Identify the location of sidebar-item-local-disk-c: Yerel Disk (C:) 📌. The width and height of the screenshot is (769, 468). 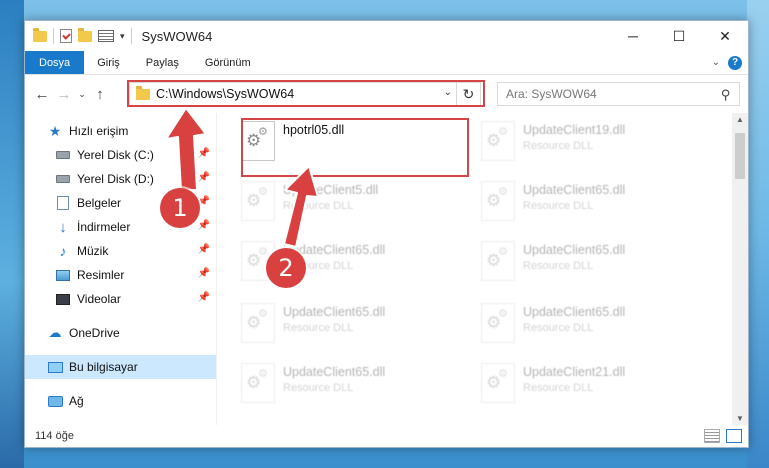
(120, 155).